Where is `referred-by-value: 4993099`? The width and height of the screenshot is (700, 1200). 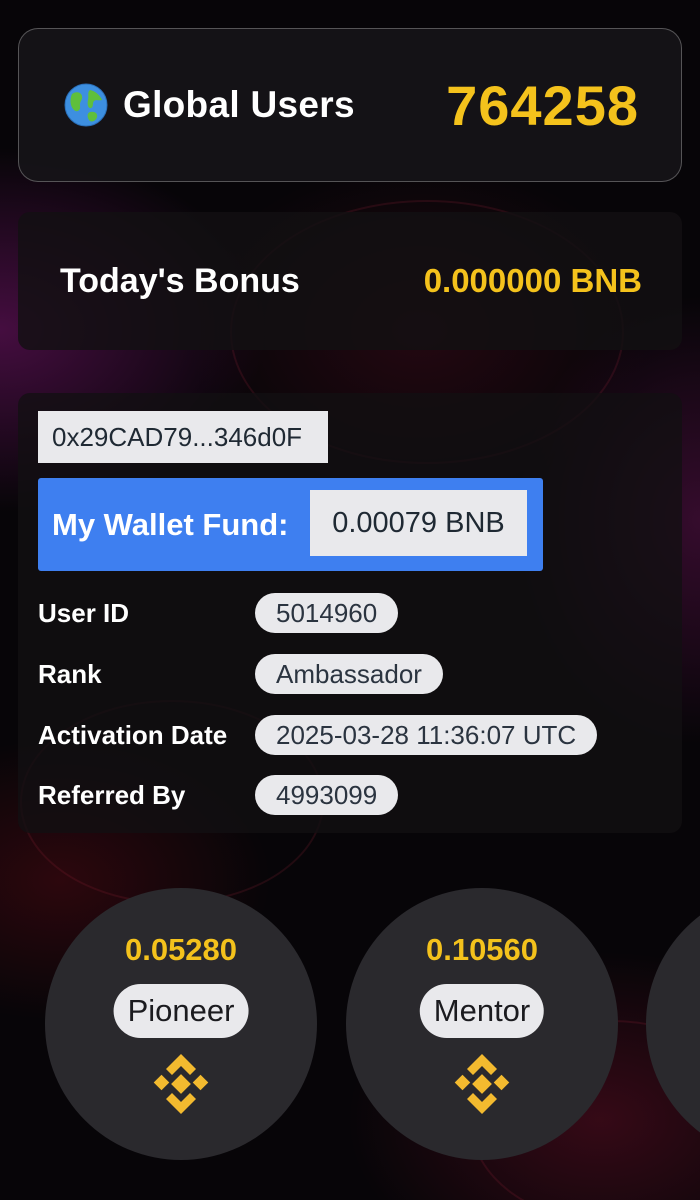 referred-by-value: 4993099 is located at coordinates (327, 795).